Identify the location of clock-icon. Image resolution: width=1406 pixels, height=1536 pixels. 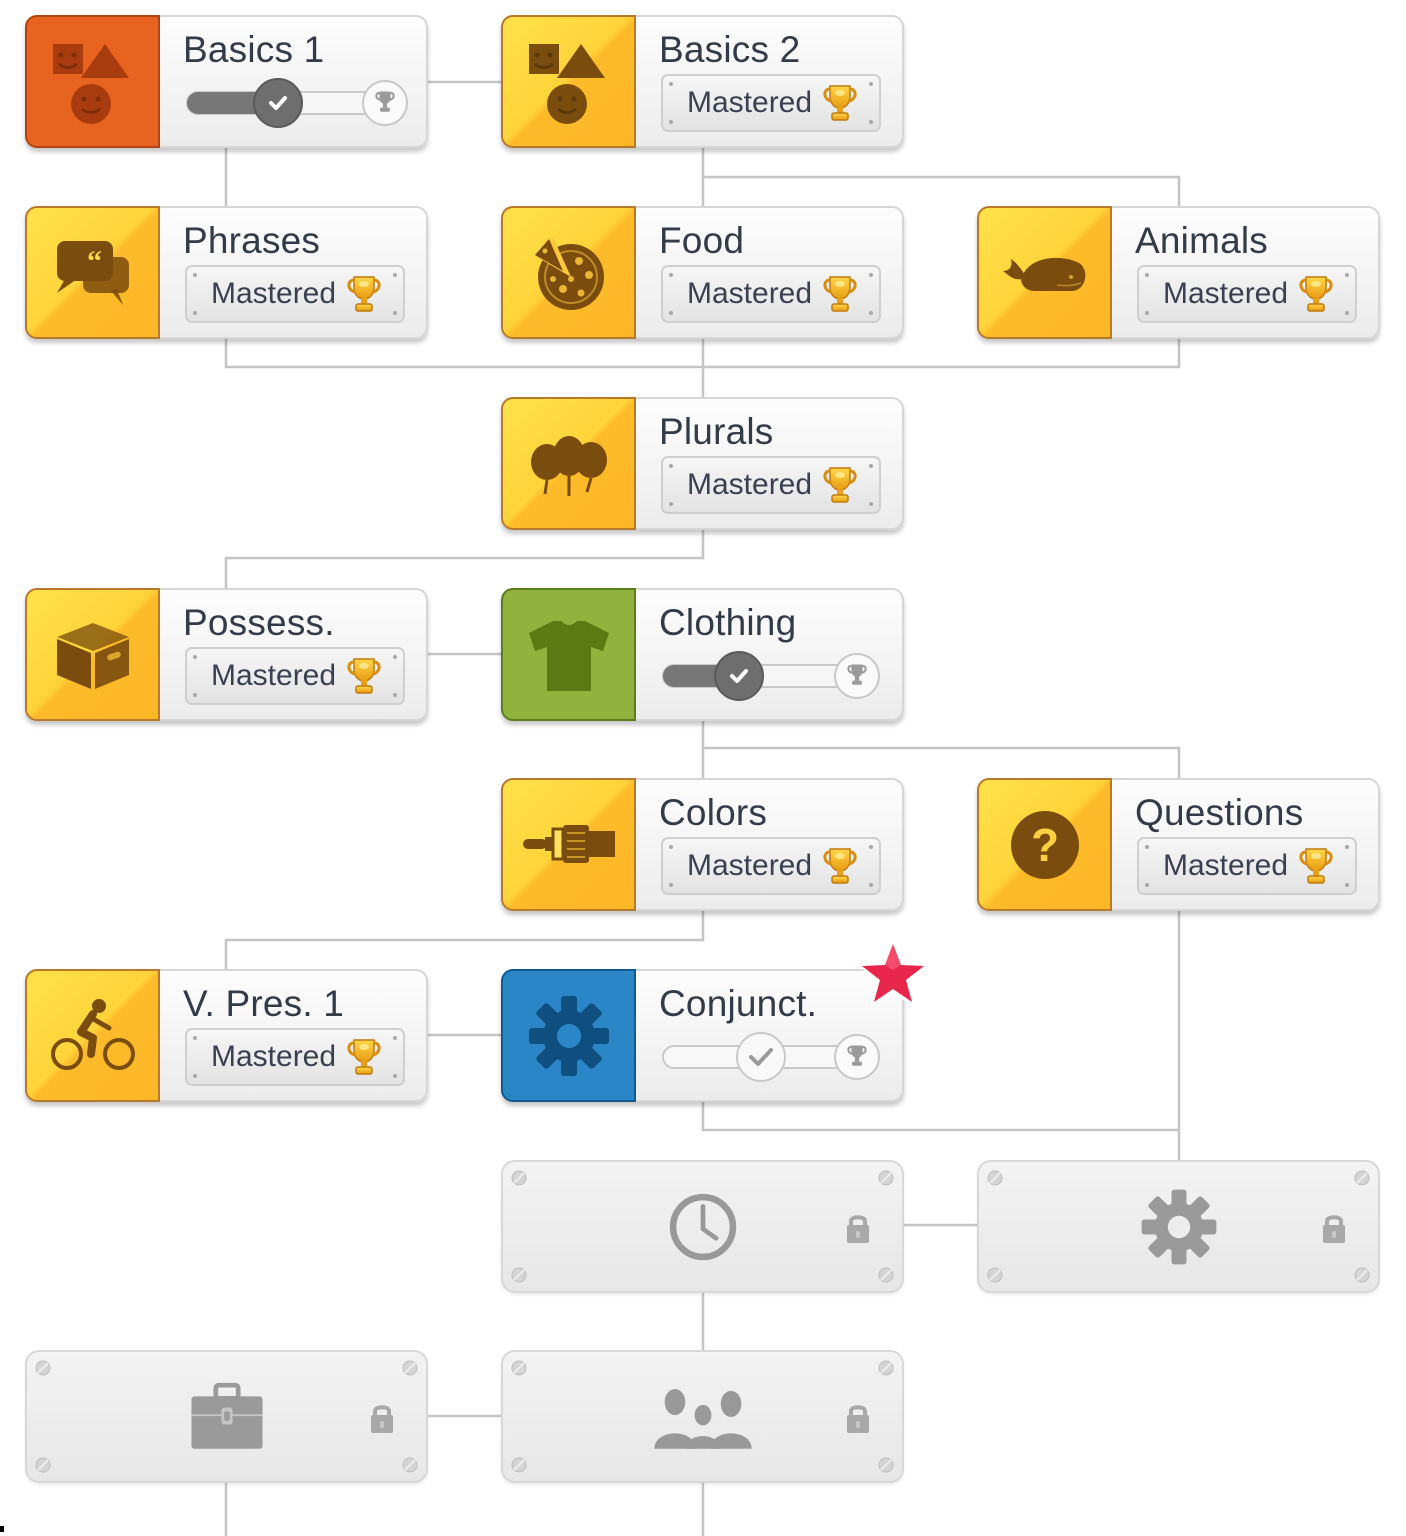
(703, 1227).